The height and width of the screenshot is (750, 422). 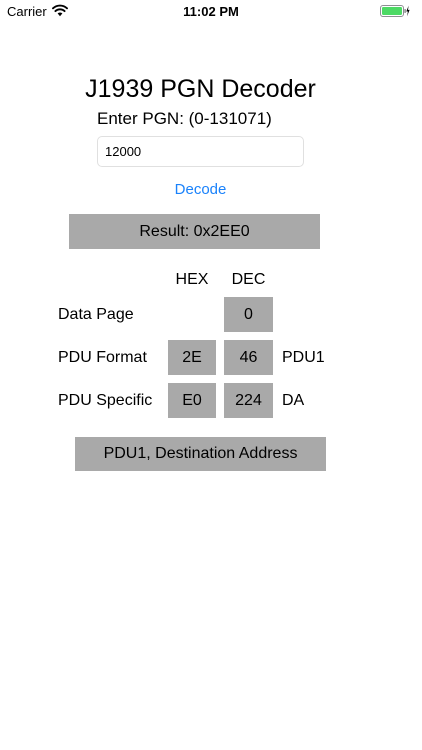 I want to click on pdu-type-display: PDU1, Destination Address, so click(x=200, y=454).